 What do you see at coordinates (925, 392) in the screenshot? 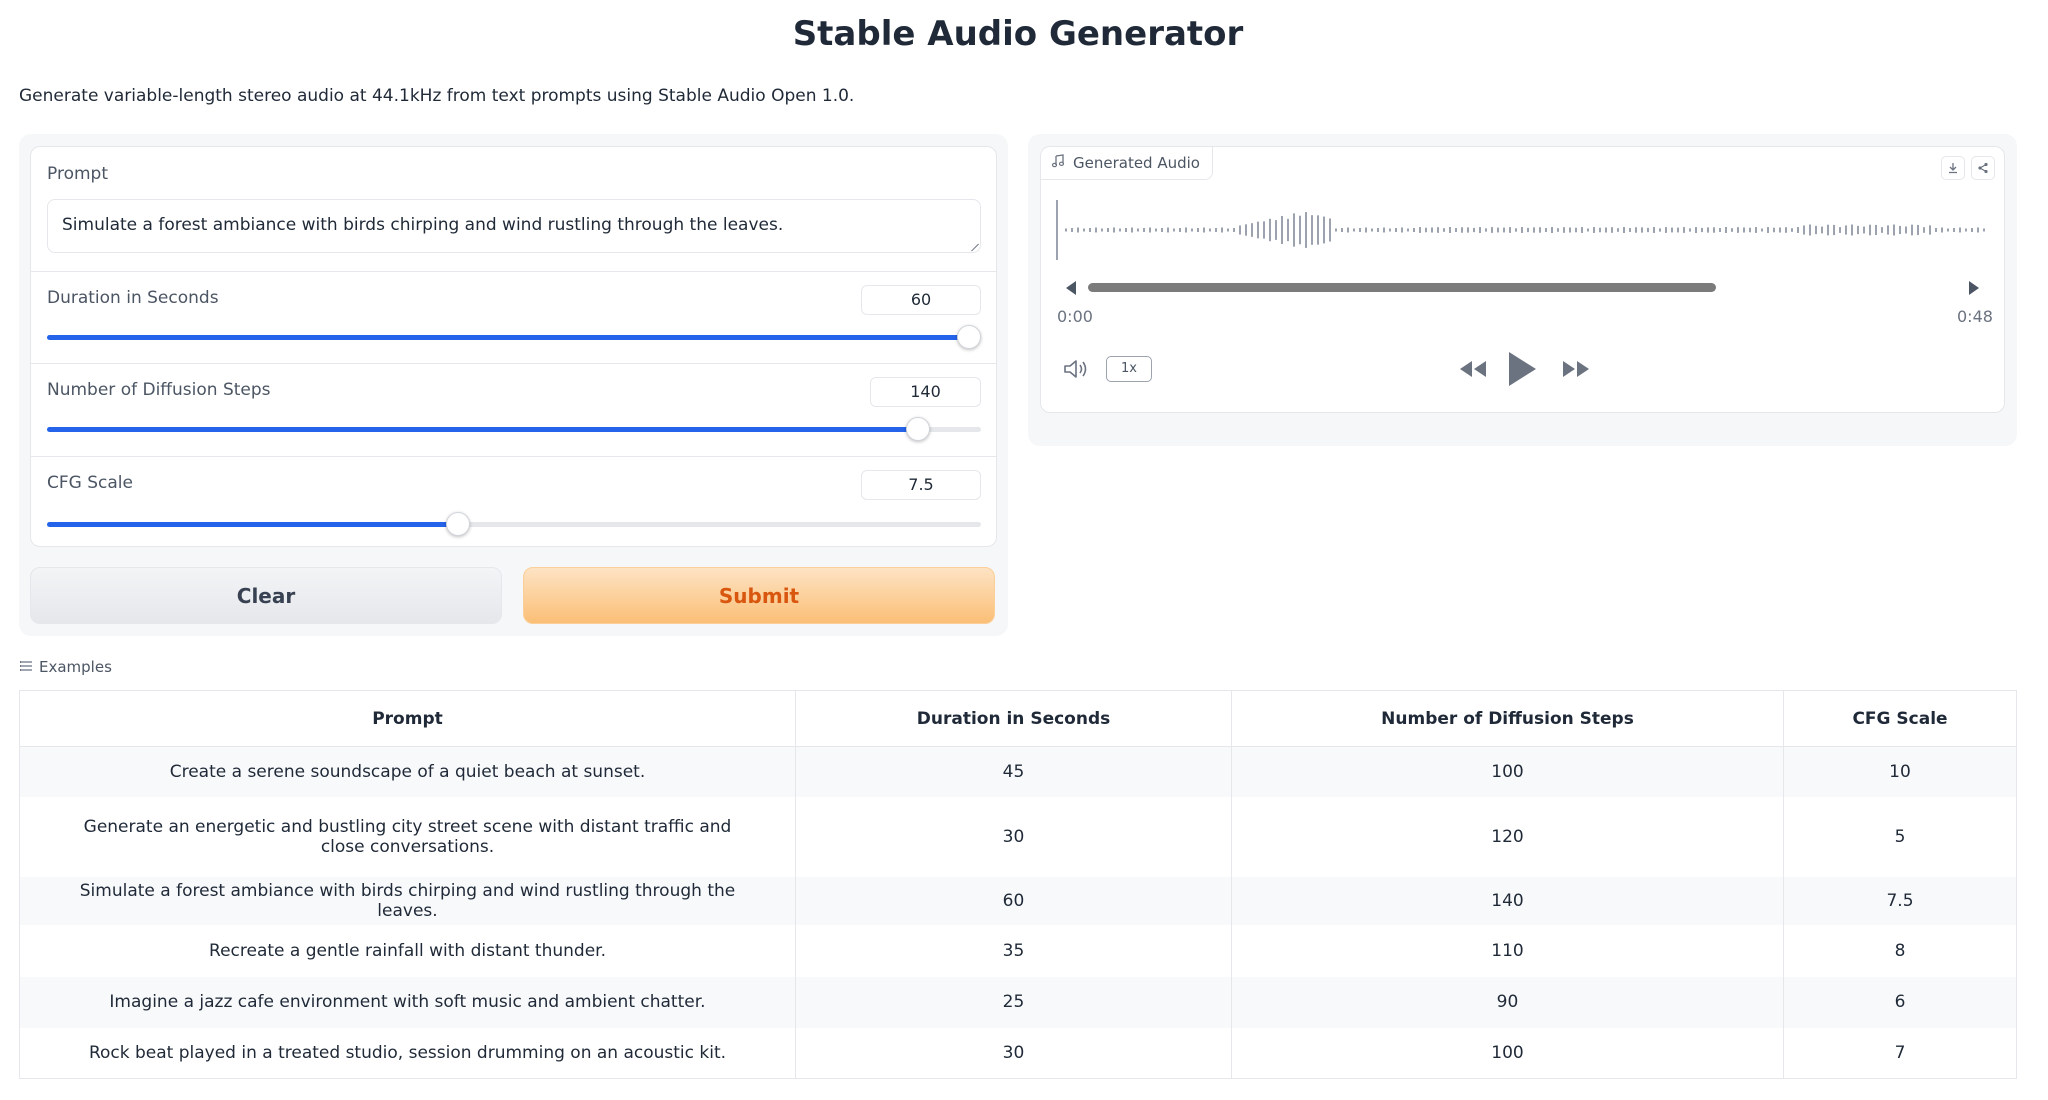
I see `steps-number-input: 140` at bounding box center [925, 392].